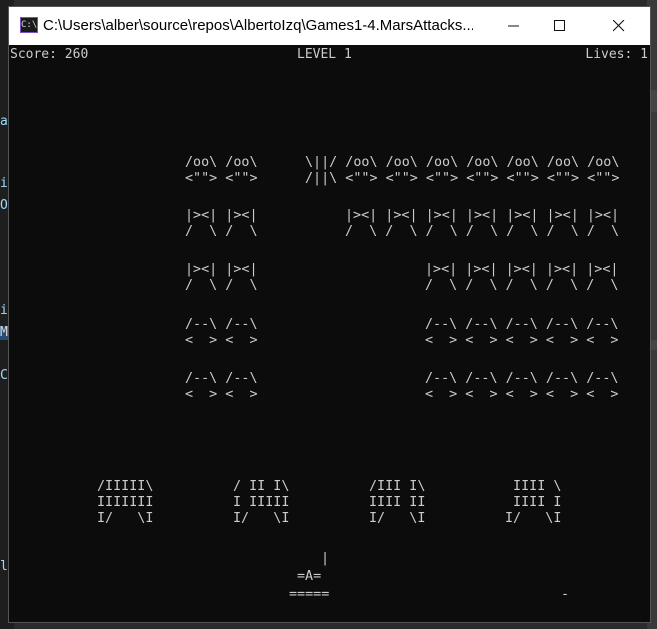 The height and width of the screenshot is (629, 657). What do you see at coordinates (125, 502) in the screenshot?
I see `shield-1: /IIIII\ IIIIIII I/ \I` at bounding box center [125, 502].